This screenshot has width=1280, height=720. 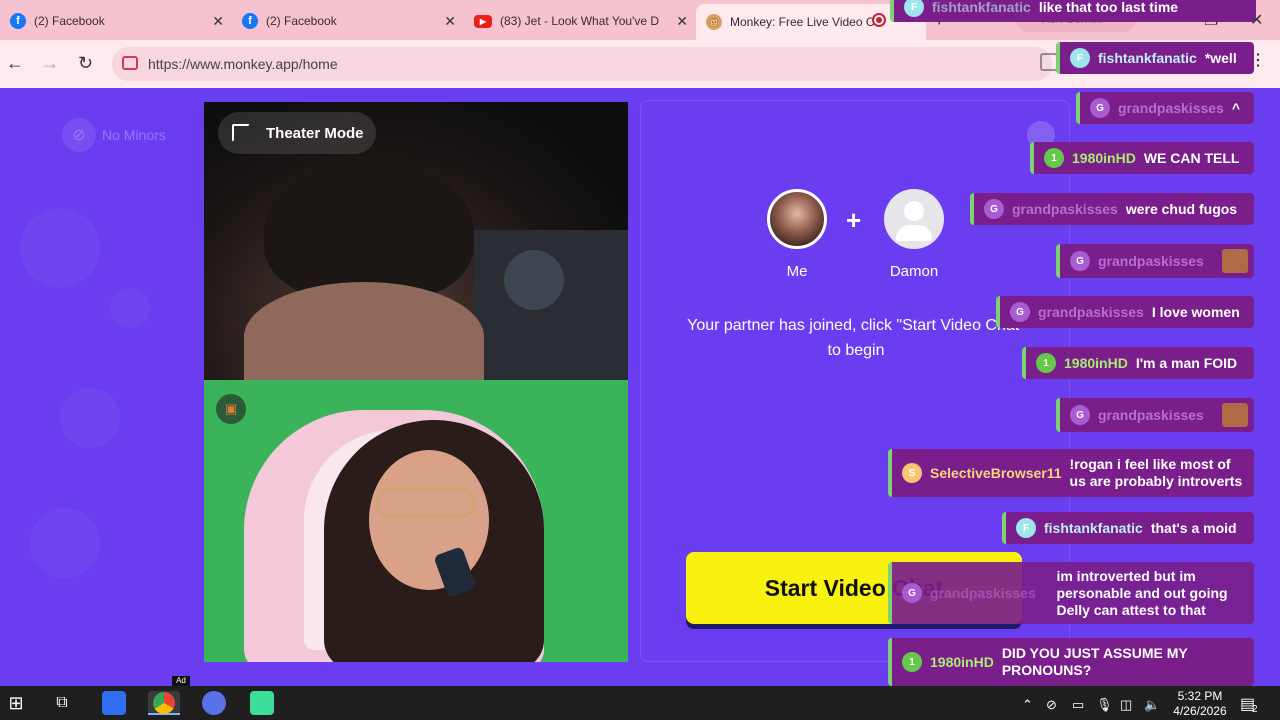 I want to click on tab-facebook-1: f (2) Facebook ✕, so click(x=115, y=21).